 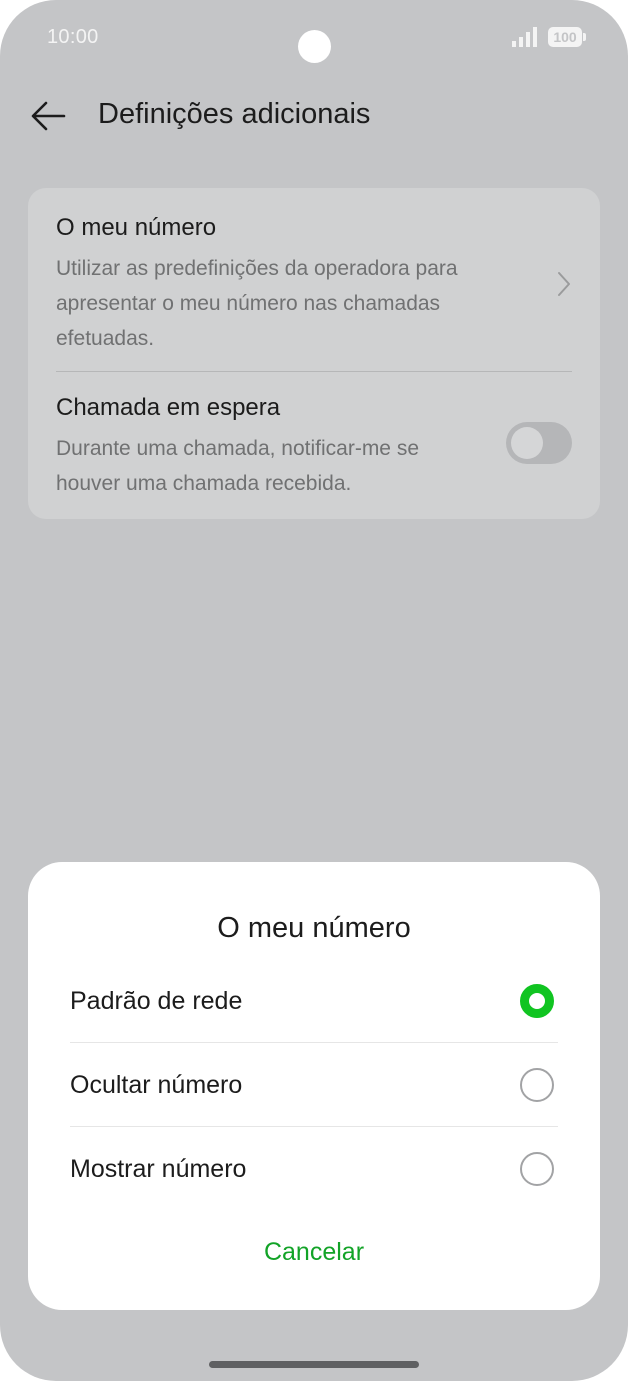 I want to click on option-hide-number: Ocultar número, so click(x=314, y=1085).